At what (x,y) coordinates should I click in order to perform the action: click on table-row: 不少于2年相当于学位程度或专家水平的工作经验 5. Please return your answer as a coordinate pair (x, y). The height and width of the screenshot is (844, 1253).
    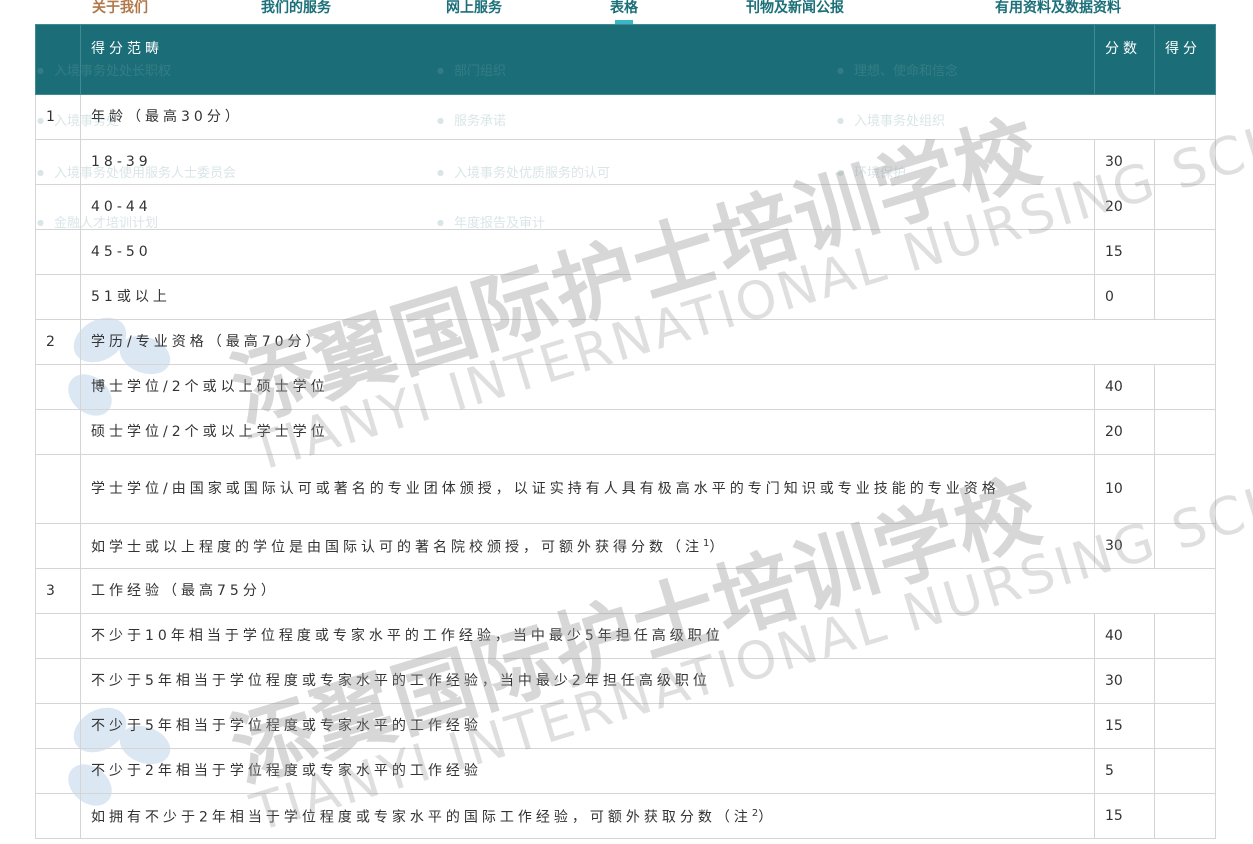
    Looking at the image, I should click on (625, 771).